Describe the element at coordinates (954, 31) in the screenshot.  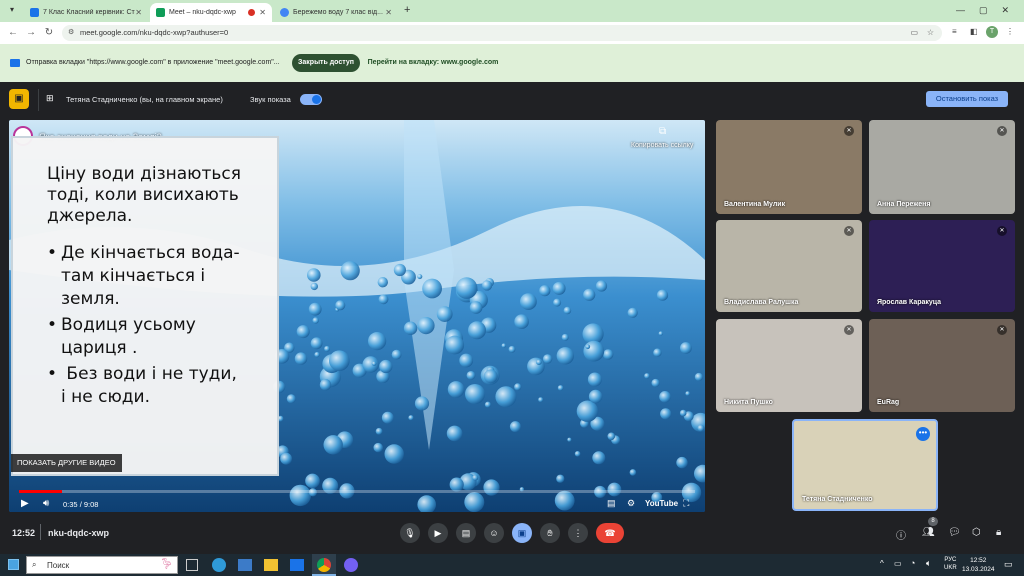
I see `extensions-icon: ≡` at that location.